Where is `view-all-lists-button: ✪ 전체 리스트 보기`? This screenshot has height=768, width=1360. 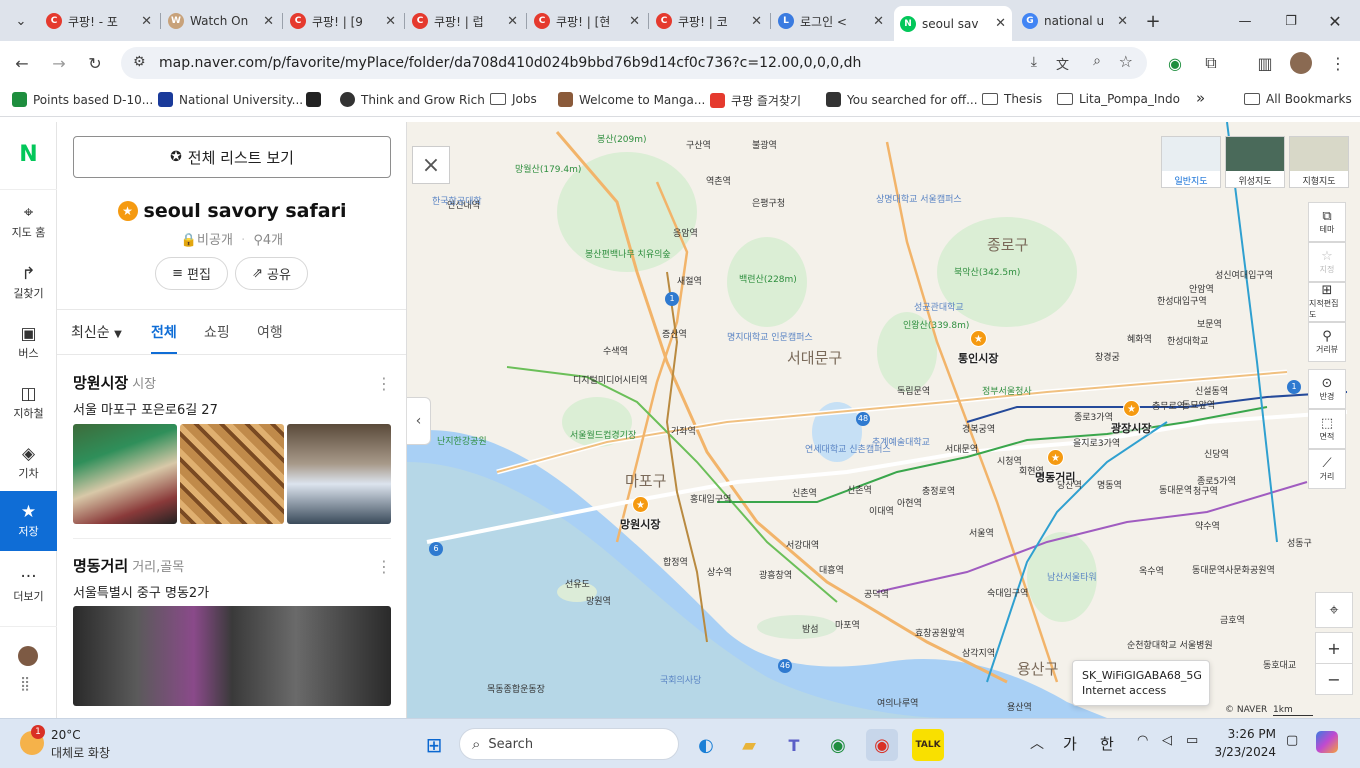 view-all-lists-button: ✪ 전체 리스트 보기 is located at coordinates (232, 157).